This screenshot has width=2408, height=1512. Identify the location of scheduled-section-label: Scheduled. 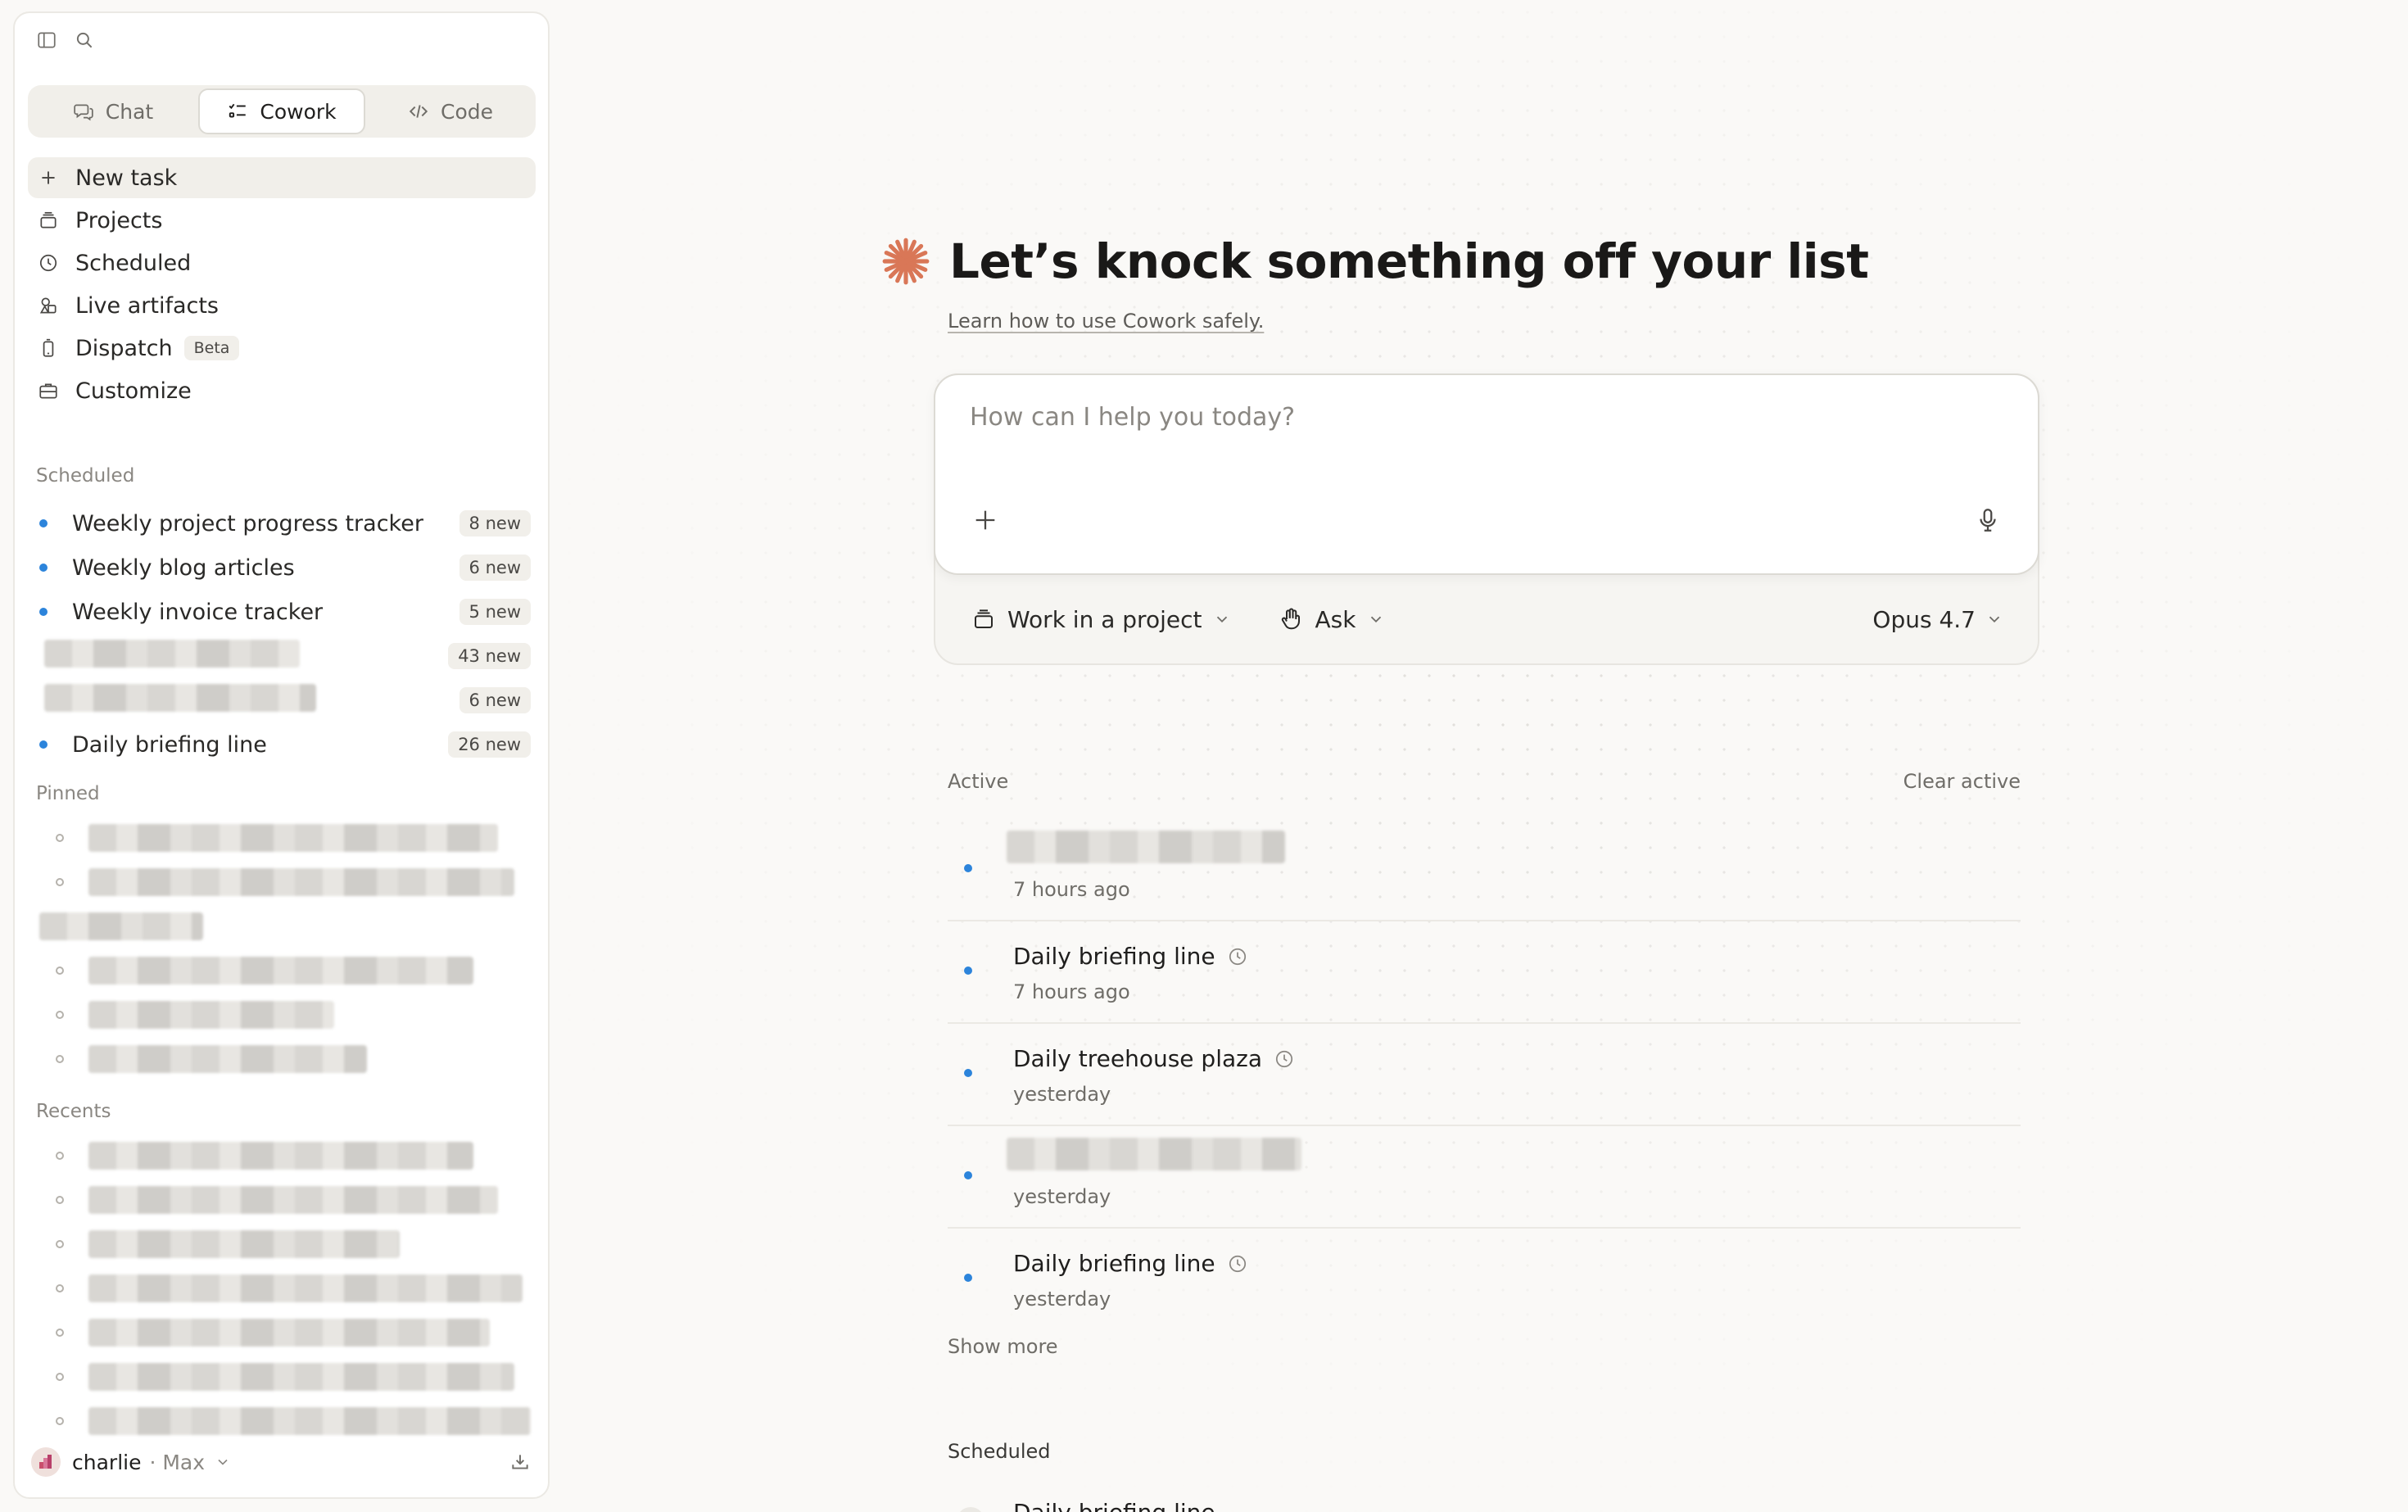
(999, 1452).